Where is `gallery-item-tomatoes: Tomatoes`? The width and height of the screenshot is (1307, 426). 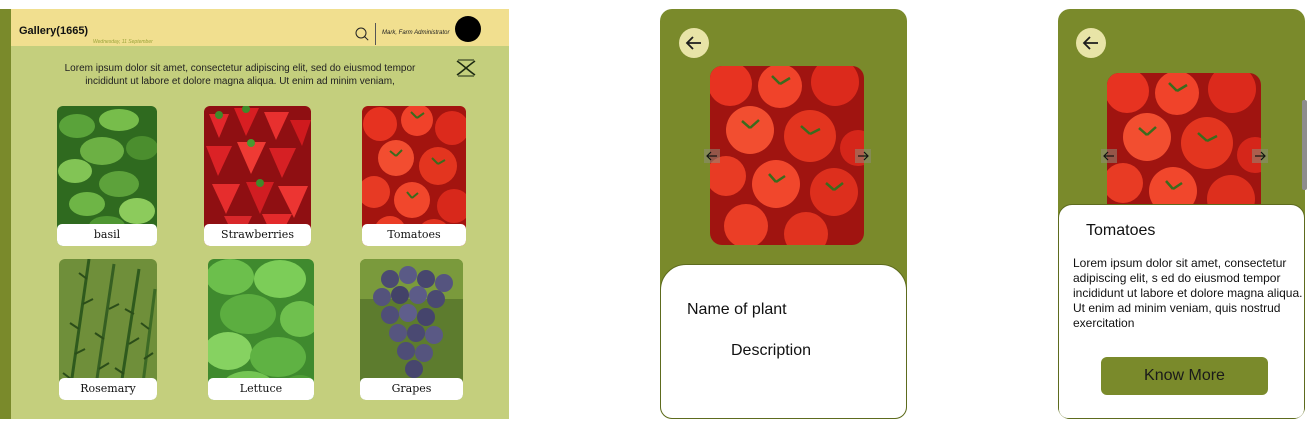
gallery-item-tomatoes: Tomatoes is located at coordinates (414, 176).